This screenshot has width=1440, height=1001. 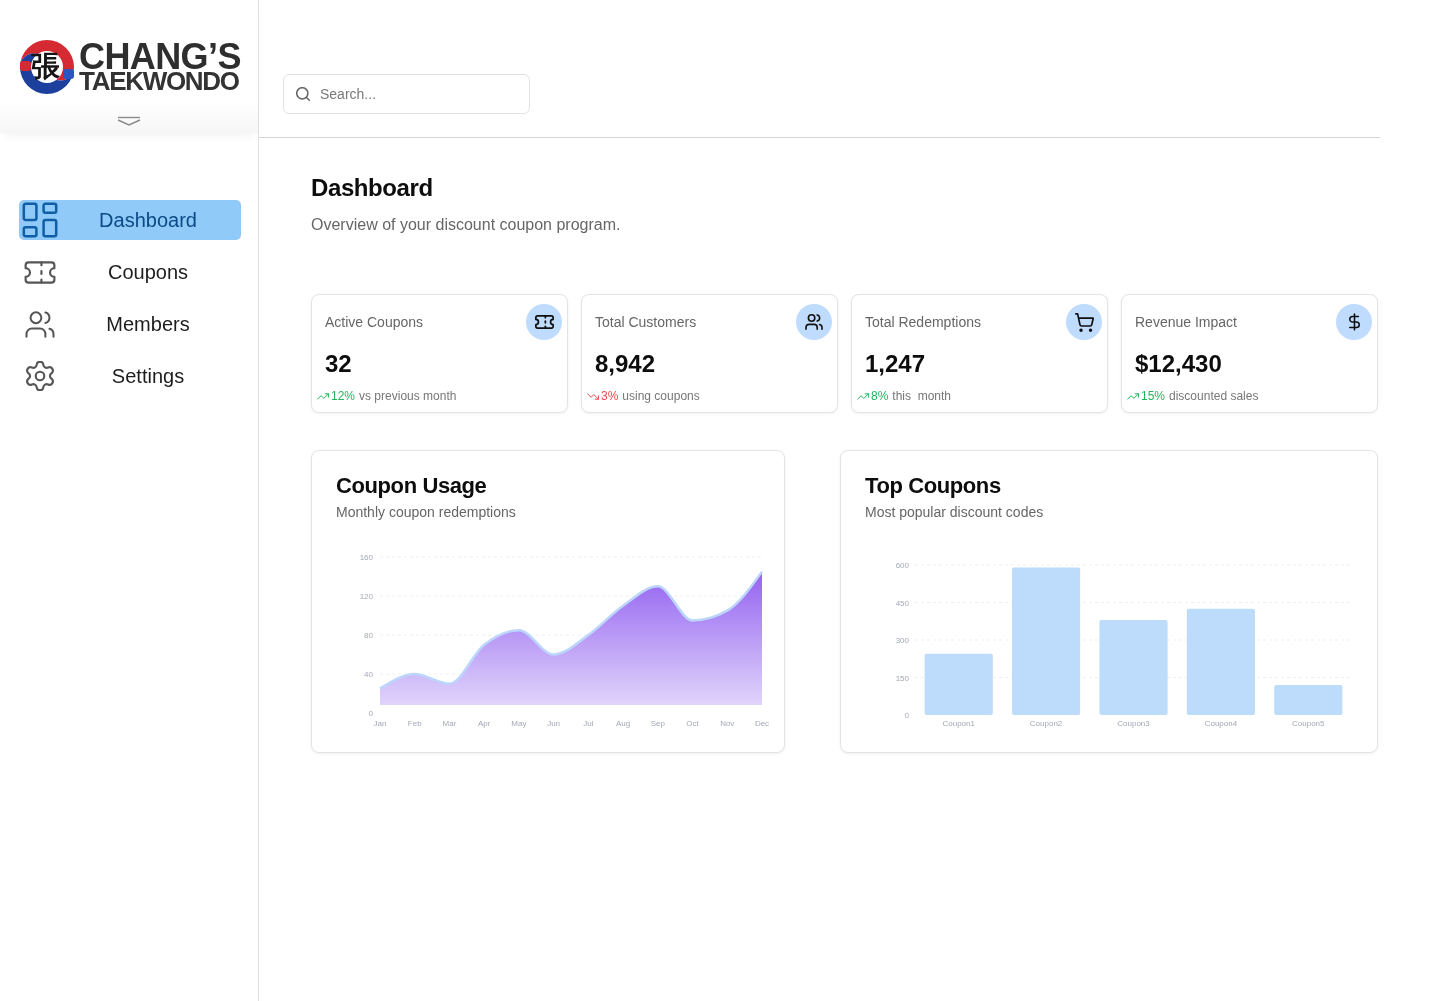 I want to click on axis-label: May, so click(x=519, y=723).